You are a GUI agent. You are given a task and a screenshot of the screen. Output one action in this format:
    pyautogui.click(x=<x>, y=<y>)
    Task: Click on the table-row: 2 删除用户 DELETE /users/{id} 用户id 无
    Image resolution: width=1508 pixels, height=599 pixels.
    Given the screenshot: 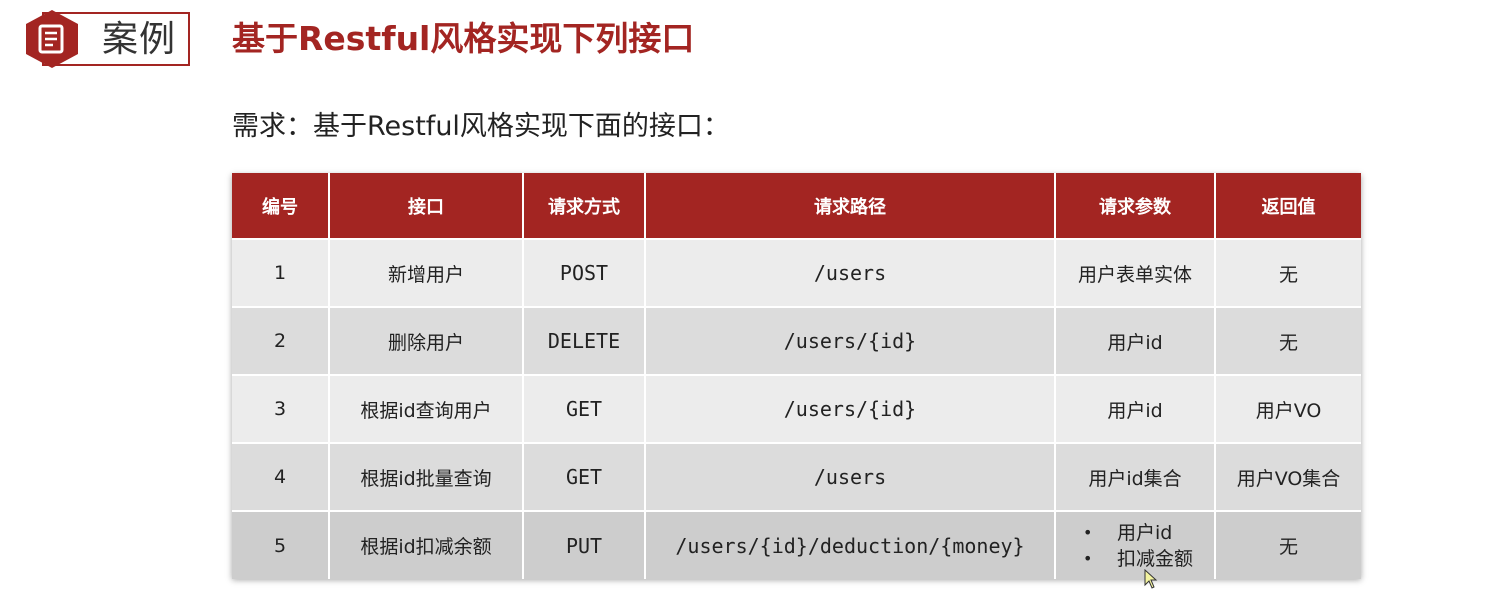 What is the action you would take?
    pyautogui.click(x=796, y=340)
    